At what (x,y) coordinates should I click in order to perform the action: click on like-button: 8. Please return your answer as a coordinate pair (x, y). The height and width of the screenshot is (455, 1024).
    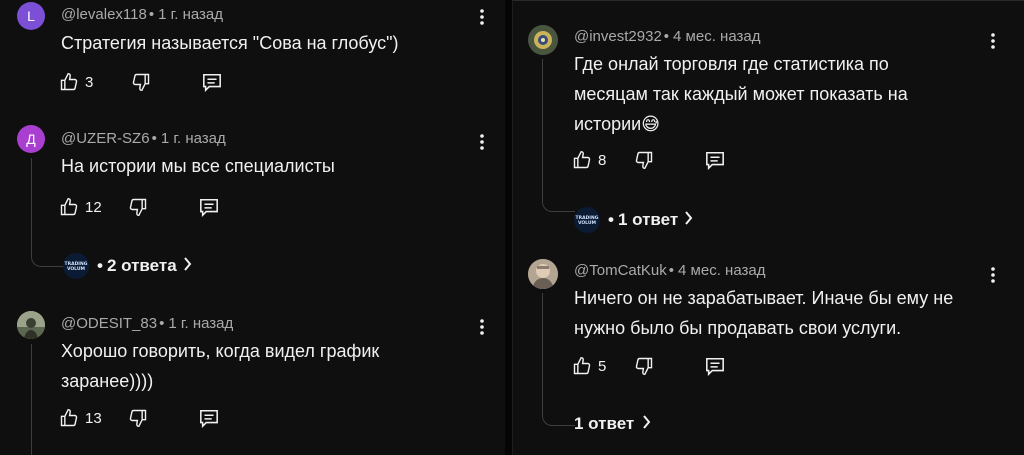
    Looking at the image, I should click on (589, 160).